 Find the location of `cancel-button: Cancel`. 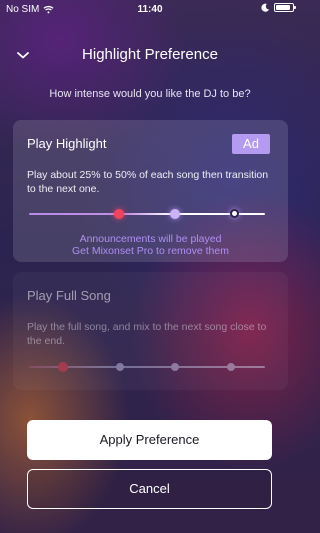

cancel-button: Cancel is located at coordinates (149, 489).